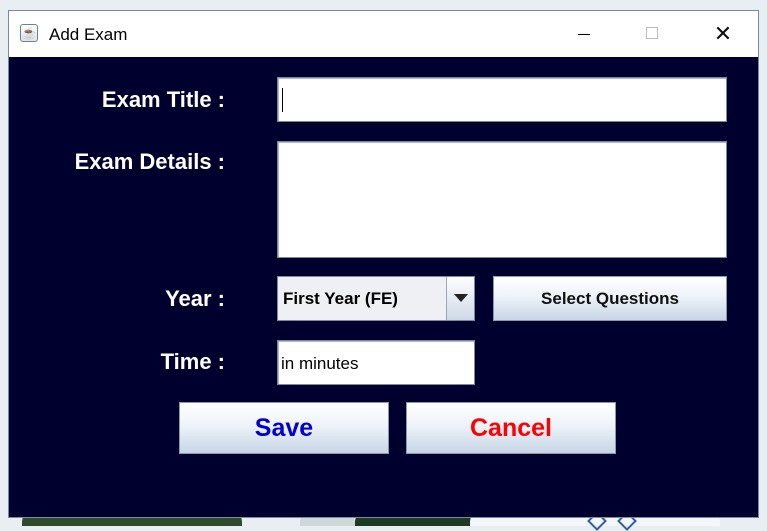 This screenshot has height=531, width=767. Describe the element at coordinates (610, 298) in the screenshot. I see `select-questions-button: Select Questions` at that location.